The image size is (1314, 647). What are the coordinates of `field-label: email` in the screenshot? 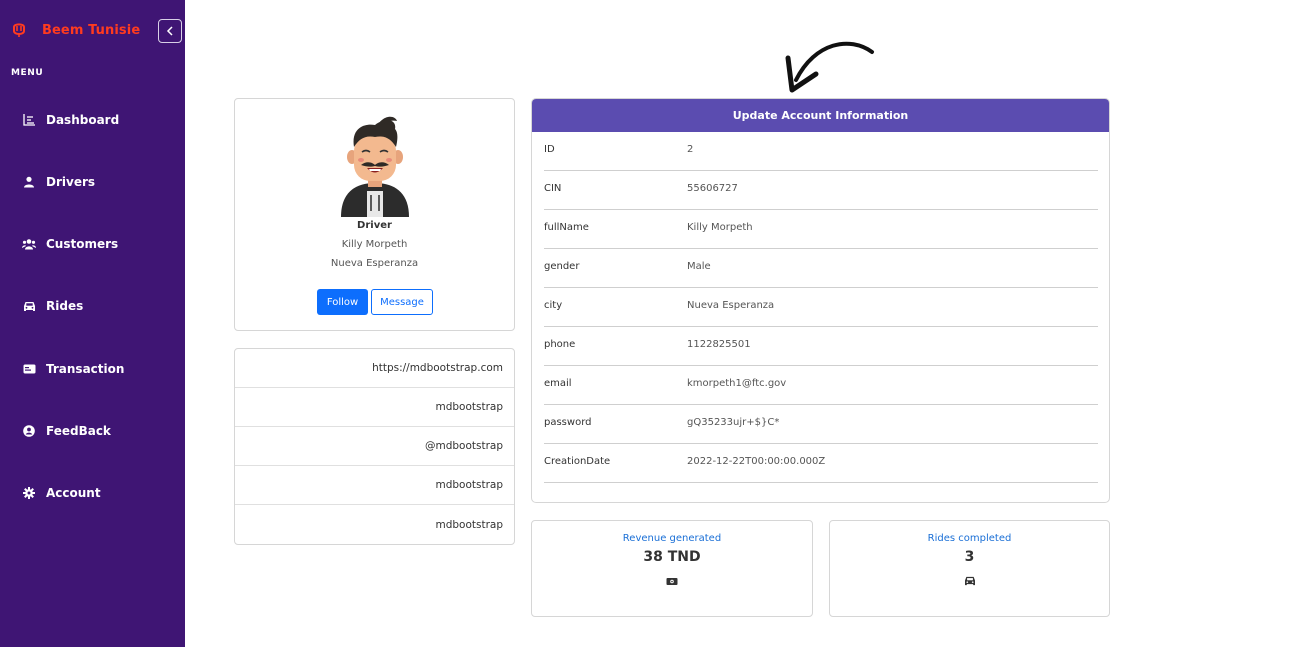 It's located at (558, 383).